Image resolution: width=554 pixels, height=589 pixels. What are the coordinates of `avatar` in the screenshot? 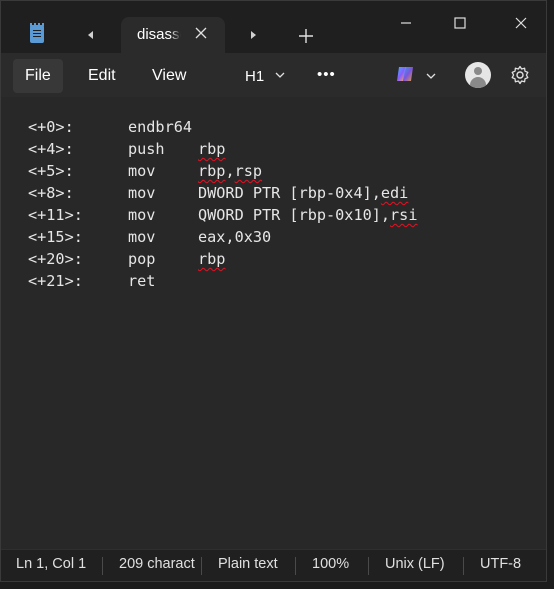 It's located at (478, 75).